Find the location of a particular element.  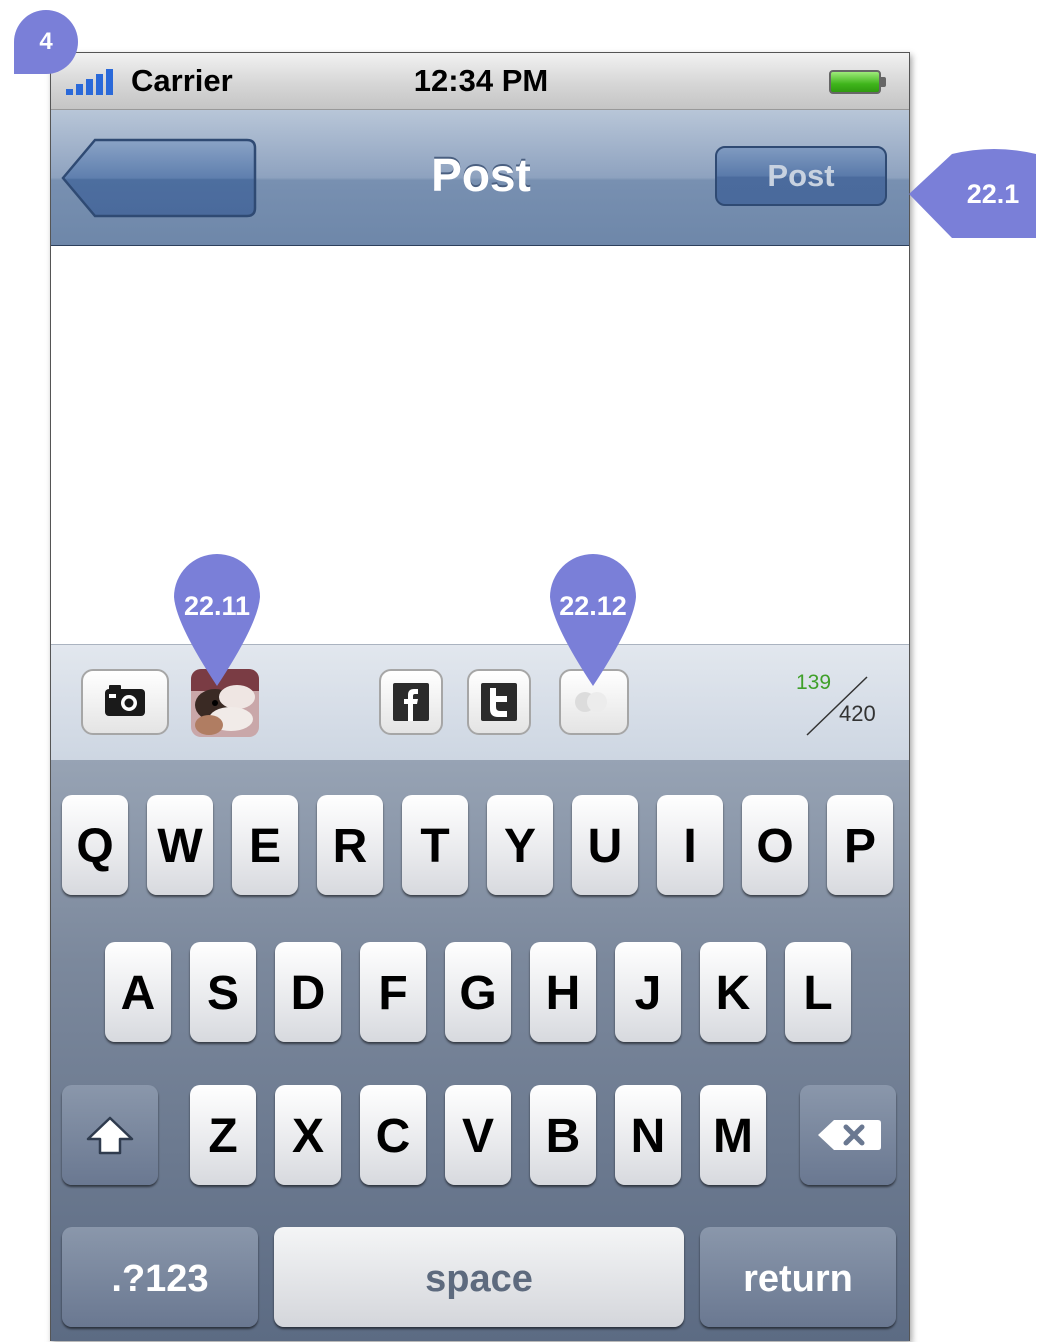

screen-number-badge: 4 is located at coordinates (46, 42).